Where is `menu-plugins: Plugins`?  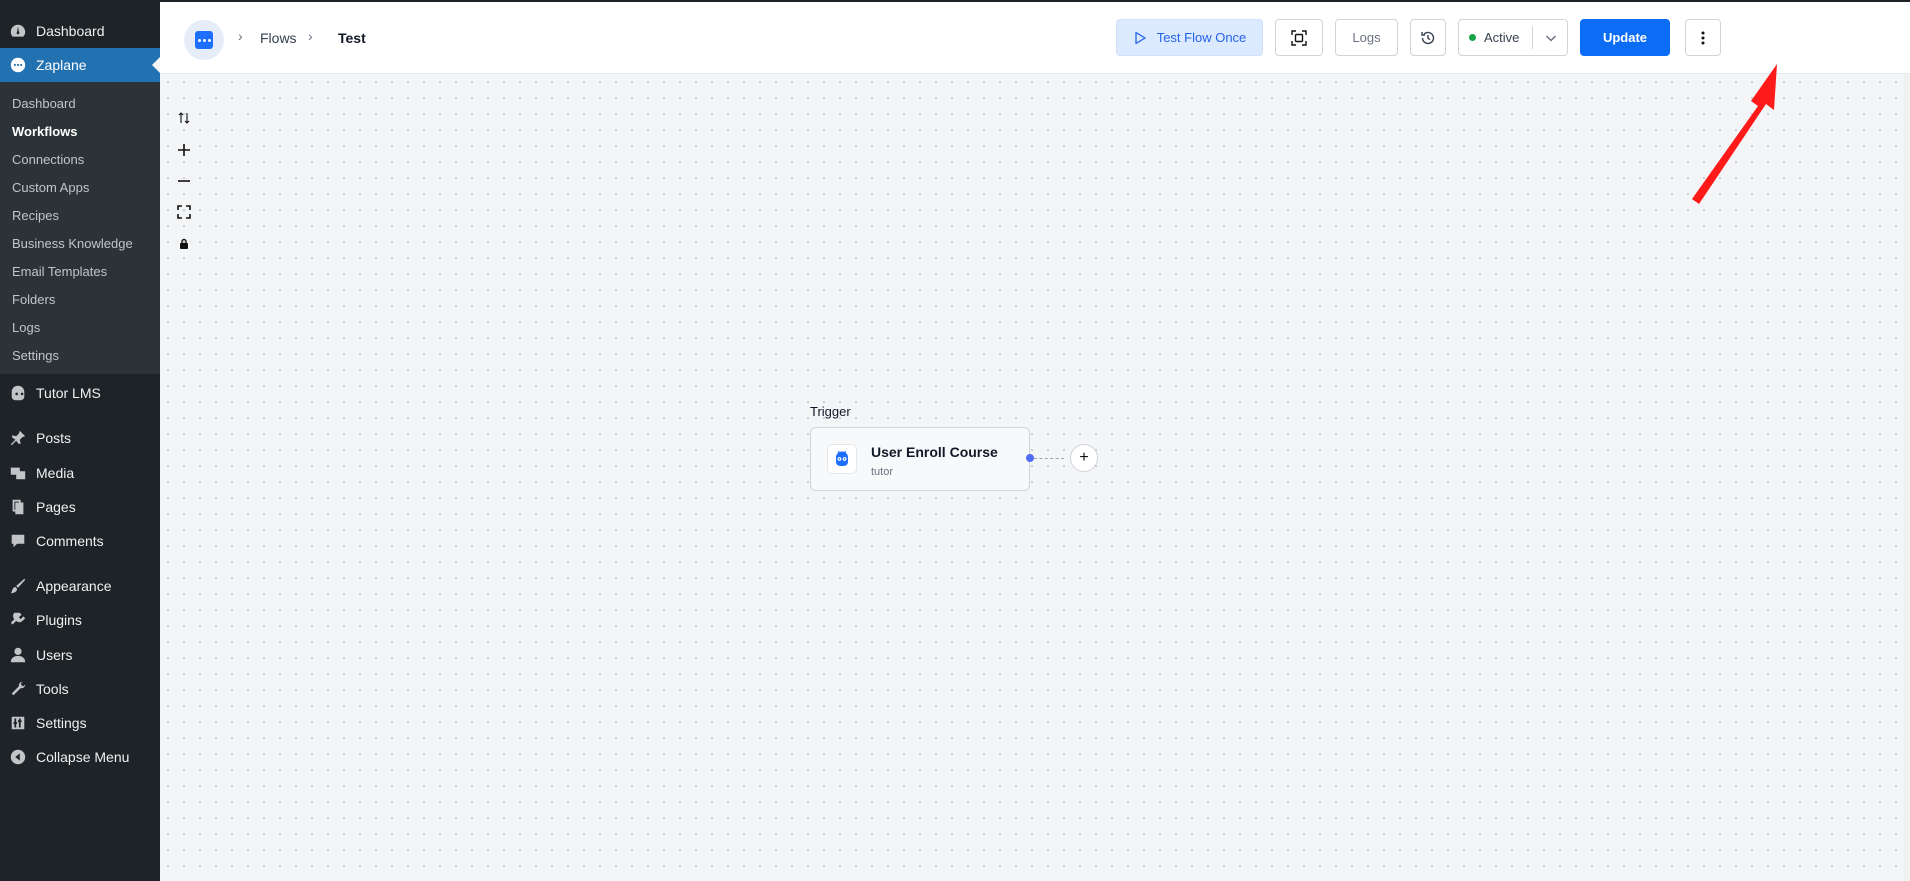
menu-plugins: Plugins is located at coordinates (80, 620).